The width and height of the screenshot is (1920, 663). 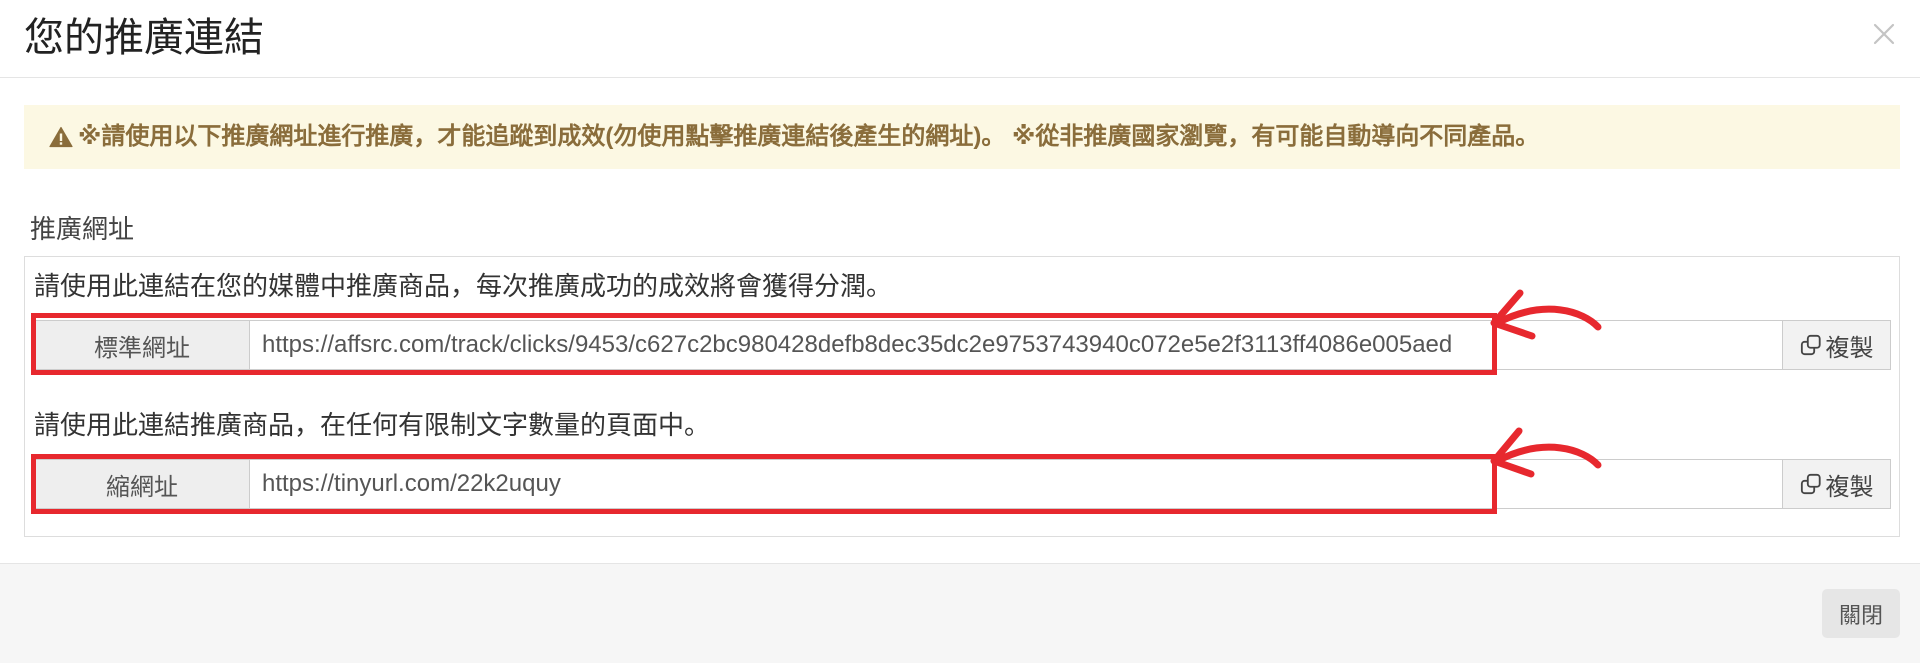 I want to click on standard-link-description: 請使用此連結在您的媒體中推廣商品，每次推廣成功的成效將會獲得分潤。, so click(x=463, y=286).